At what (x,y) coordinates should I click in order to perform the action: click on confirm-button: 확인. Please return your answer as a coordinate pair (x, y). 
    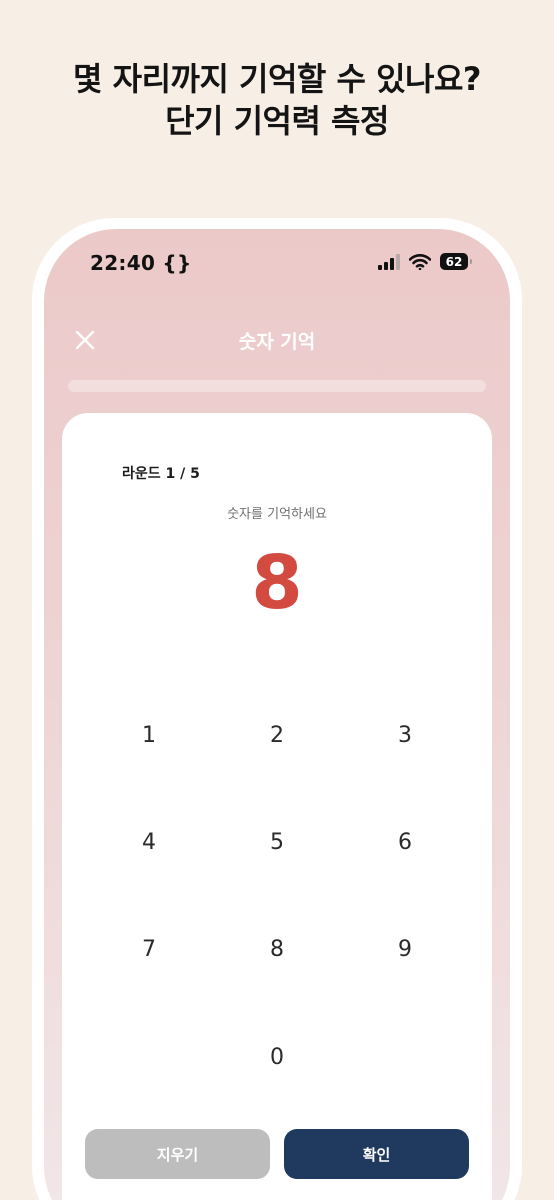
    Looking at the image, I should click on (376, 1154).